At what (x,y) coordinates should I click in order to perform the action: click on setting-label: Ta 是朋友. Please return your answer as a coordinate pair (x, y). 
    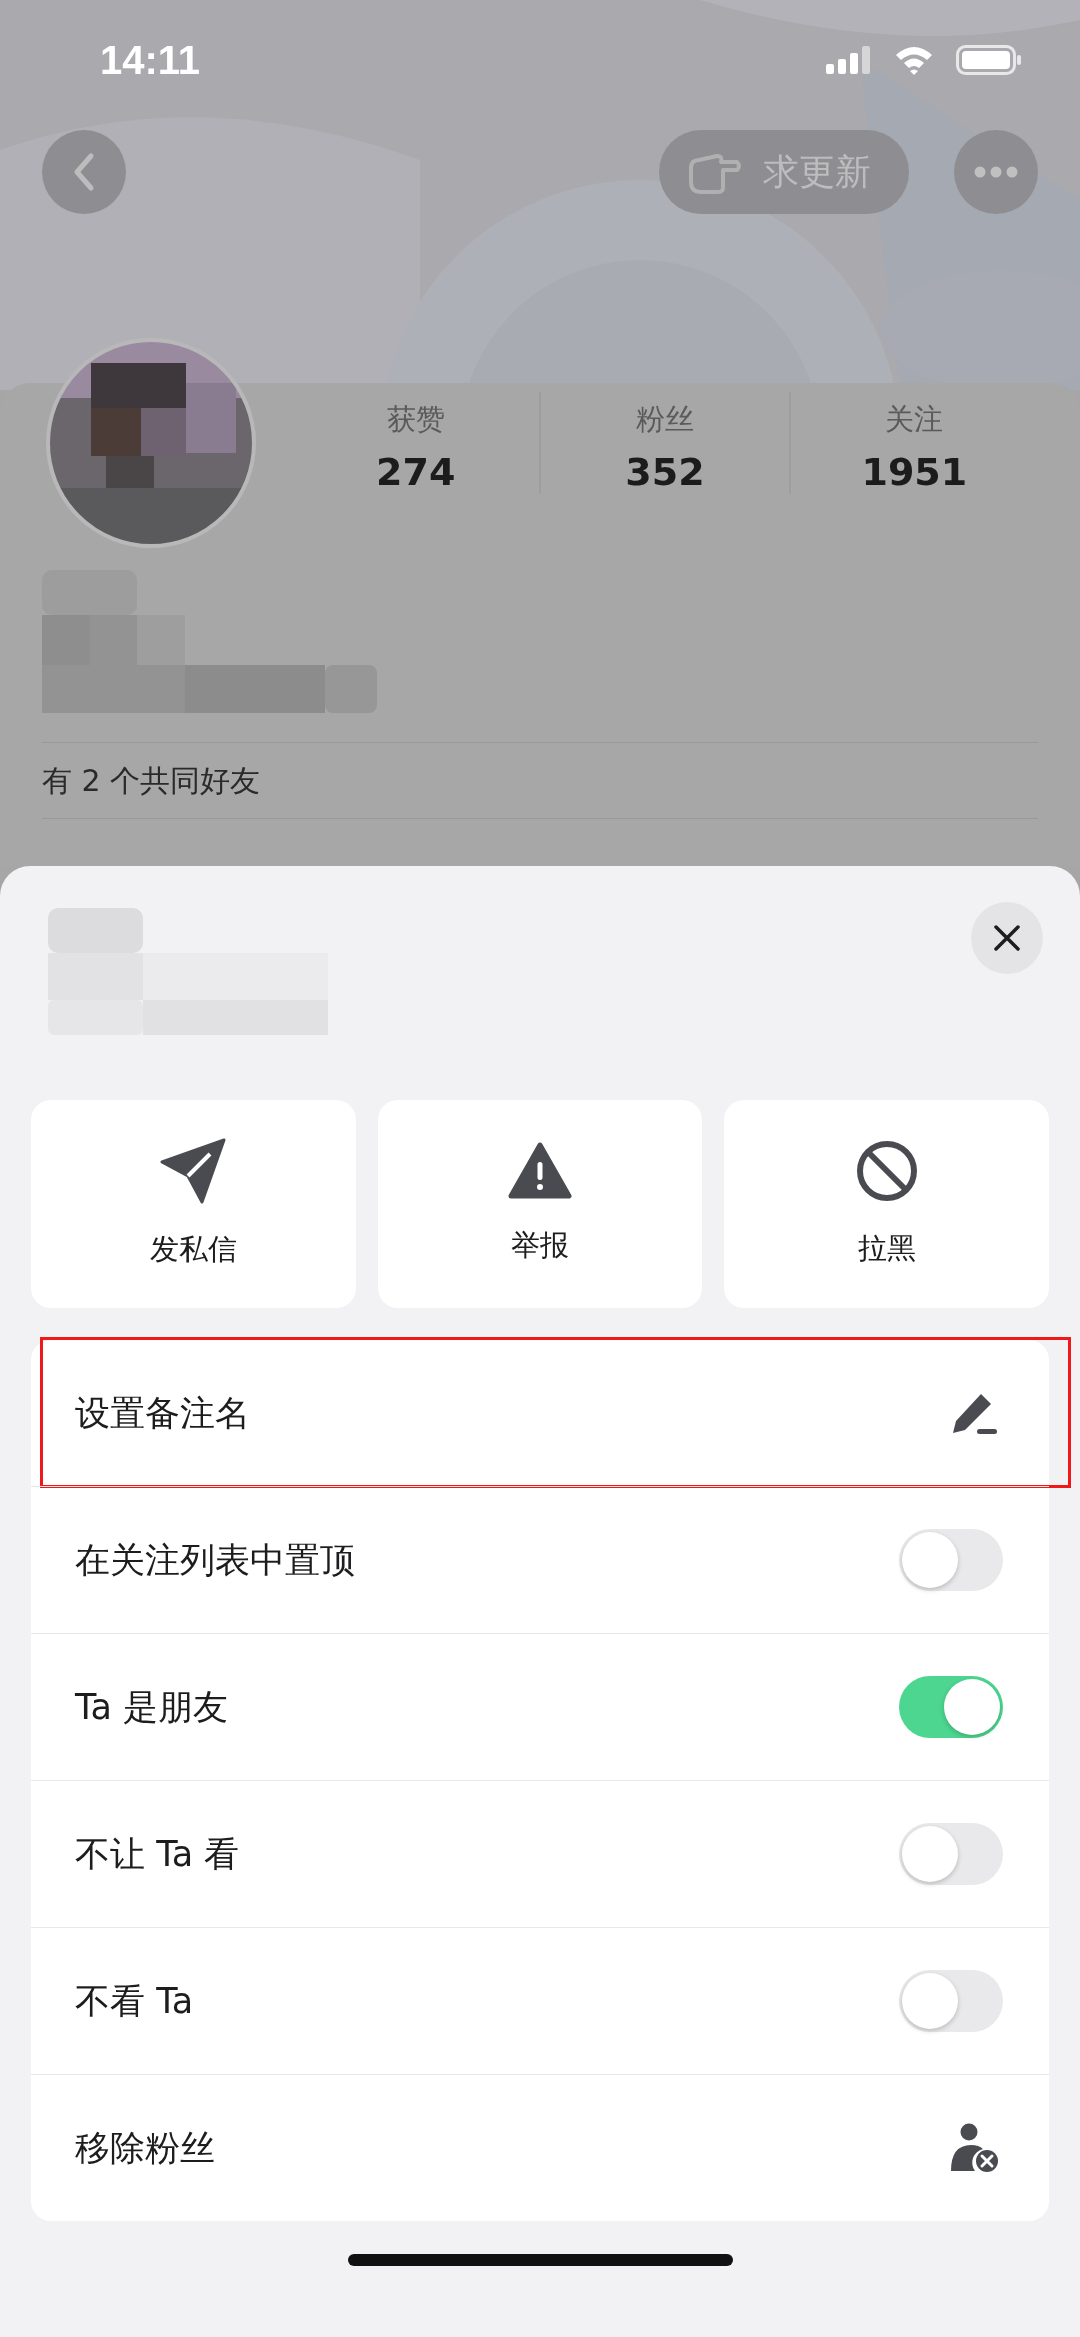
    Looking at the image, I should click on (152, 1707).